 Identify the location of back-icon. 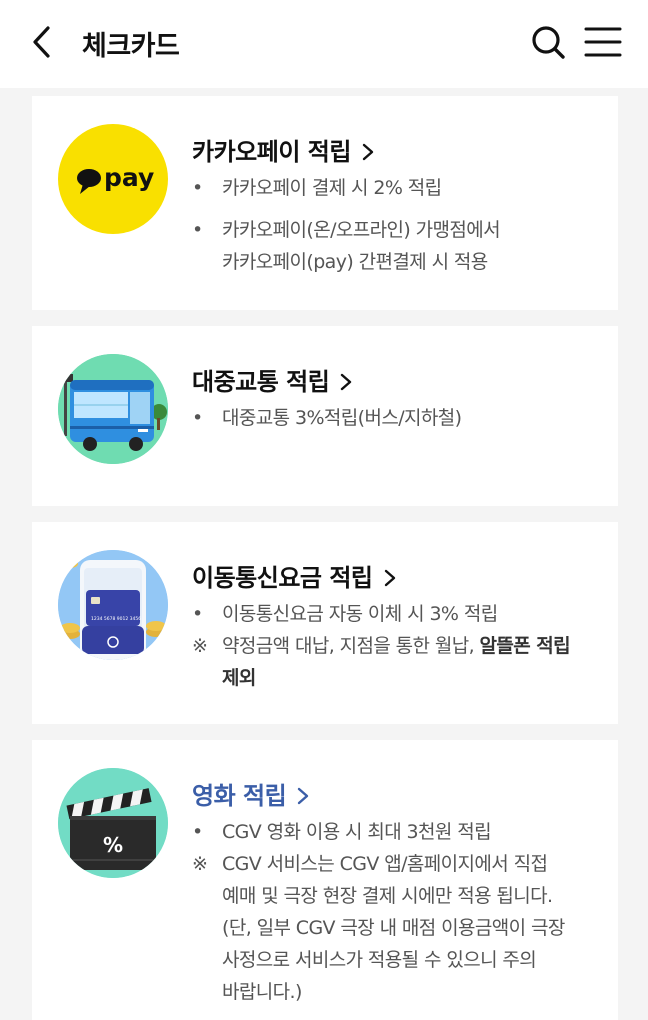
(41, 42).